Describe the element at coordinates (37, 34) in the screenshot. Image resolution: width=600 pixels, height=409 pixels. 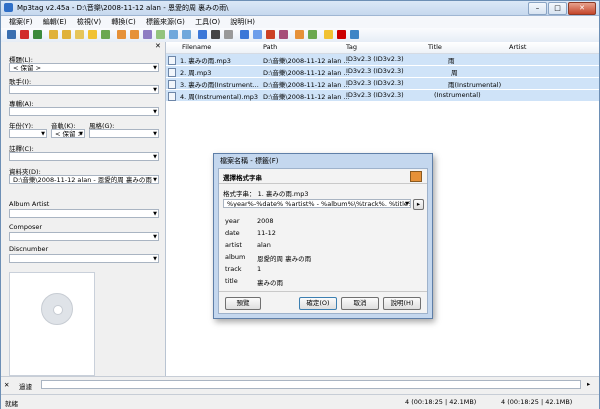
I see `undo-icon` at that location.